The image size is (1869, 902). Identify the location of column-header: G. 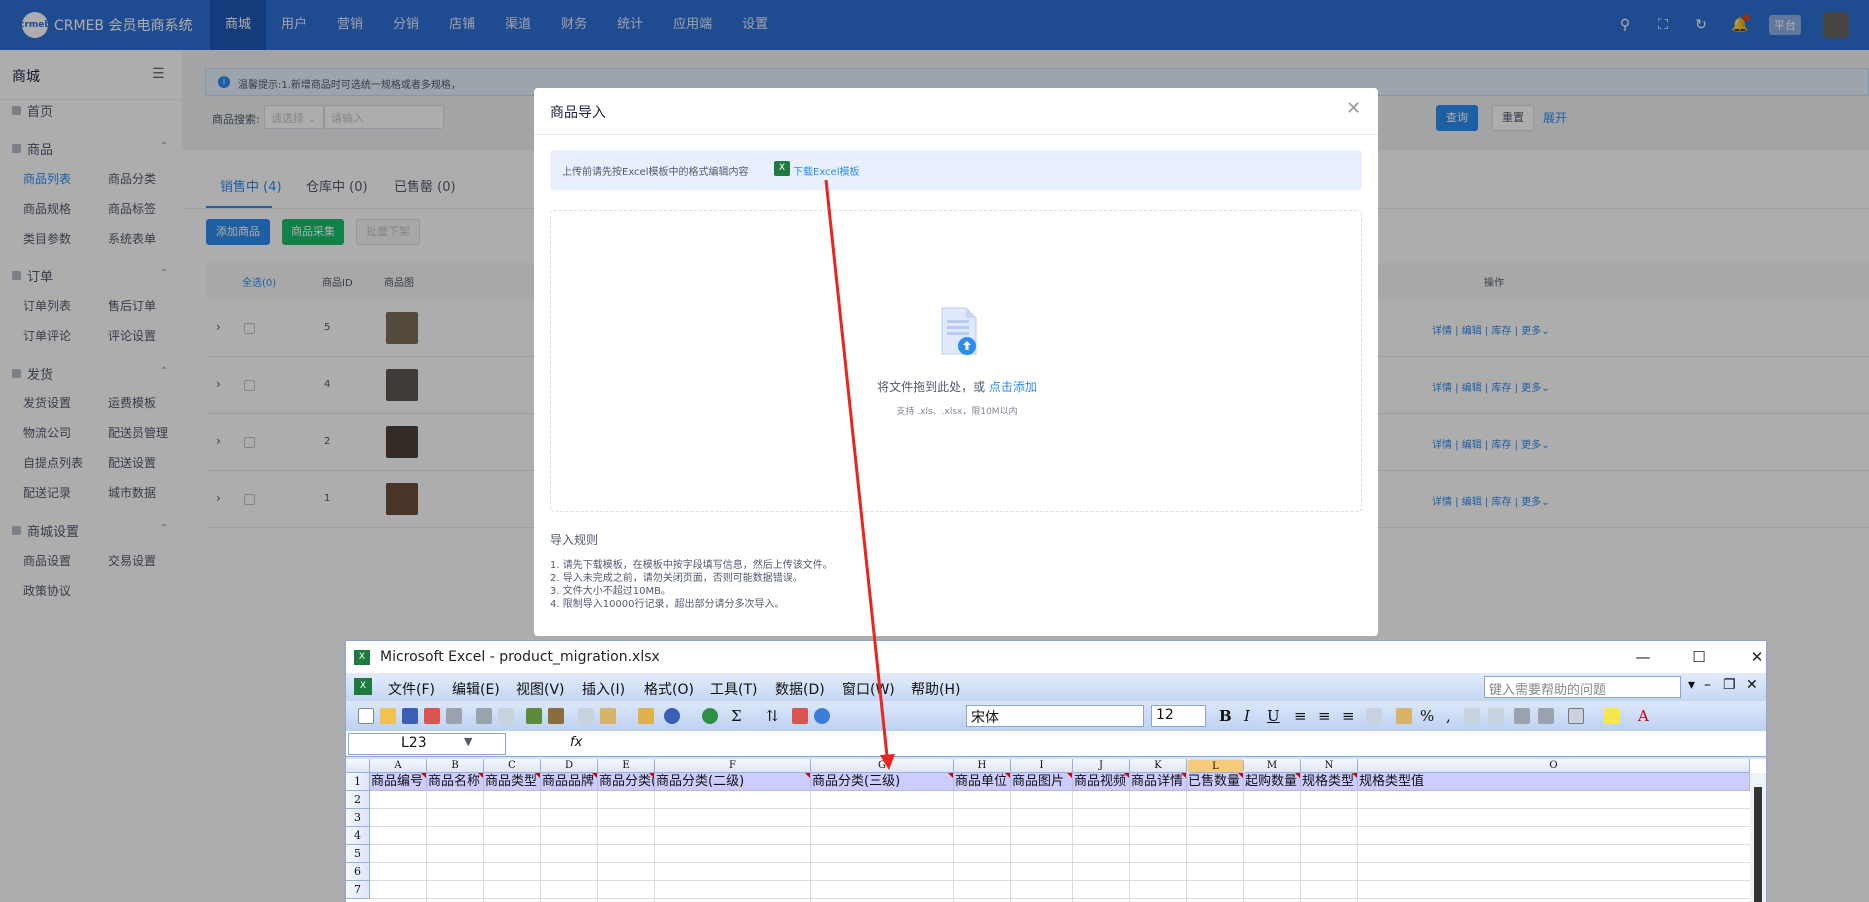
(882, 766).